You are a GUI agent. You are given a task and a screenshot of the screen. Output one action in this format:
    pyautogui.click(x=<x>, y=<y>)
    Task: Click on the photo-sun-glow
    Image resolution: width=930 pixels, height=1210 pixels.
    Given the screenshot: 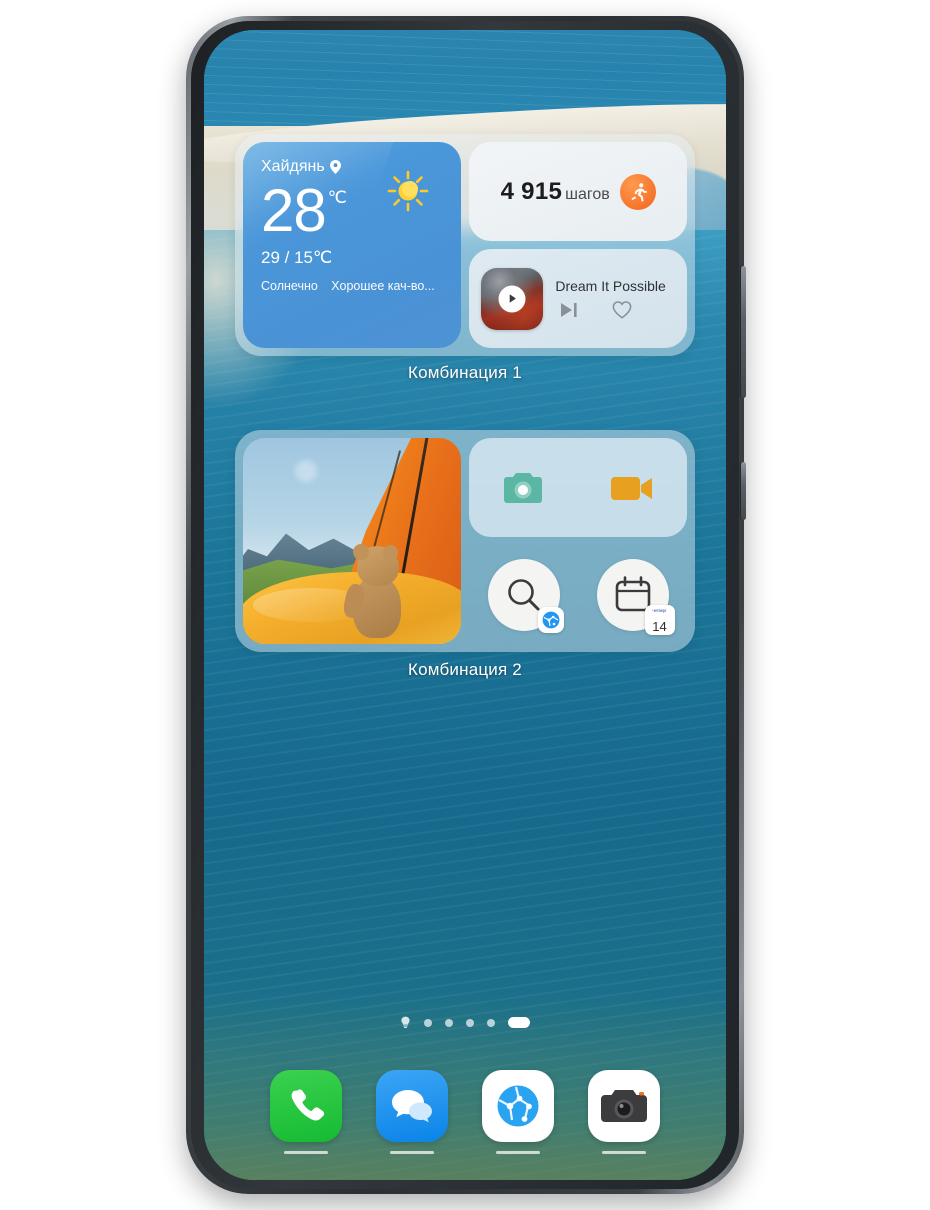 What is the action you would take?
    pyautogui.click(x=306, y=471)
    